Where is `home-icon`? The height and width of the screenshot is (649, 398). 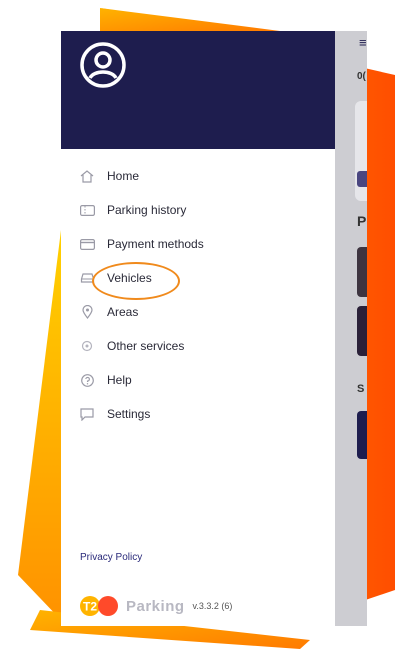 home-icon is located at coordinates (87, 176).